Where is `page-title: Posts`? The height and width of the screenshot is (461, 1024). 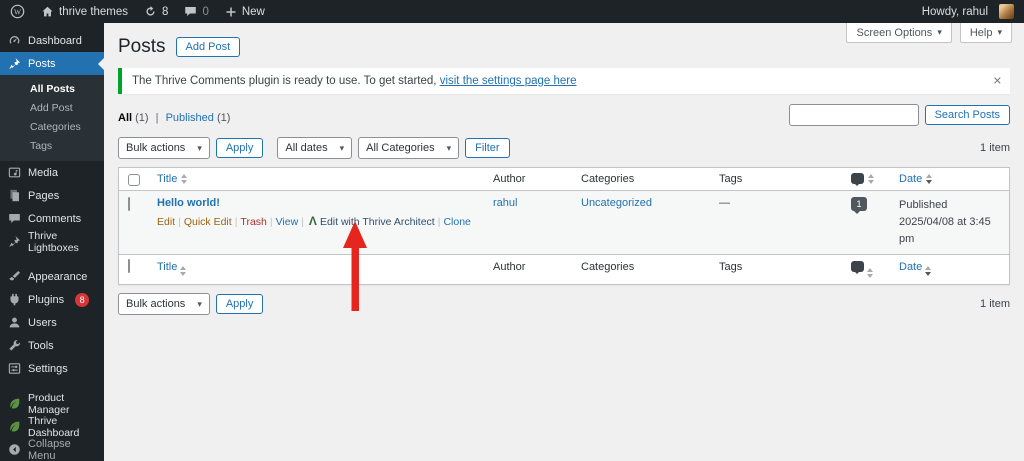
page-title: Posts is located at coordinates (142, 46).